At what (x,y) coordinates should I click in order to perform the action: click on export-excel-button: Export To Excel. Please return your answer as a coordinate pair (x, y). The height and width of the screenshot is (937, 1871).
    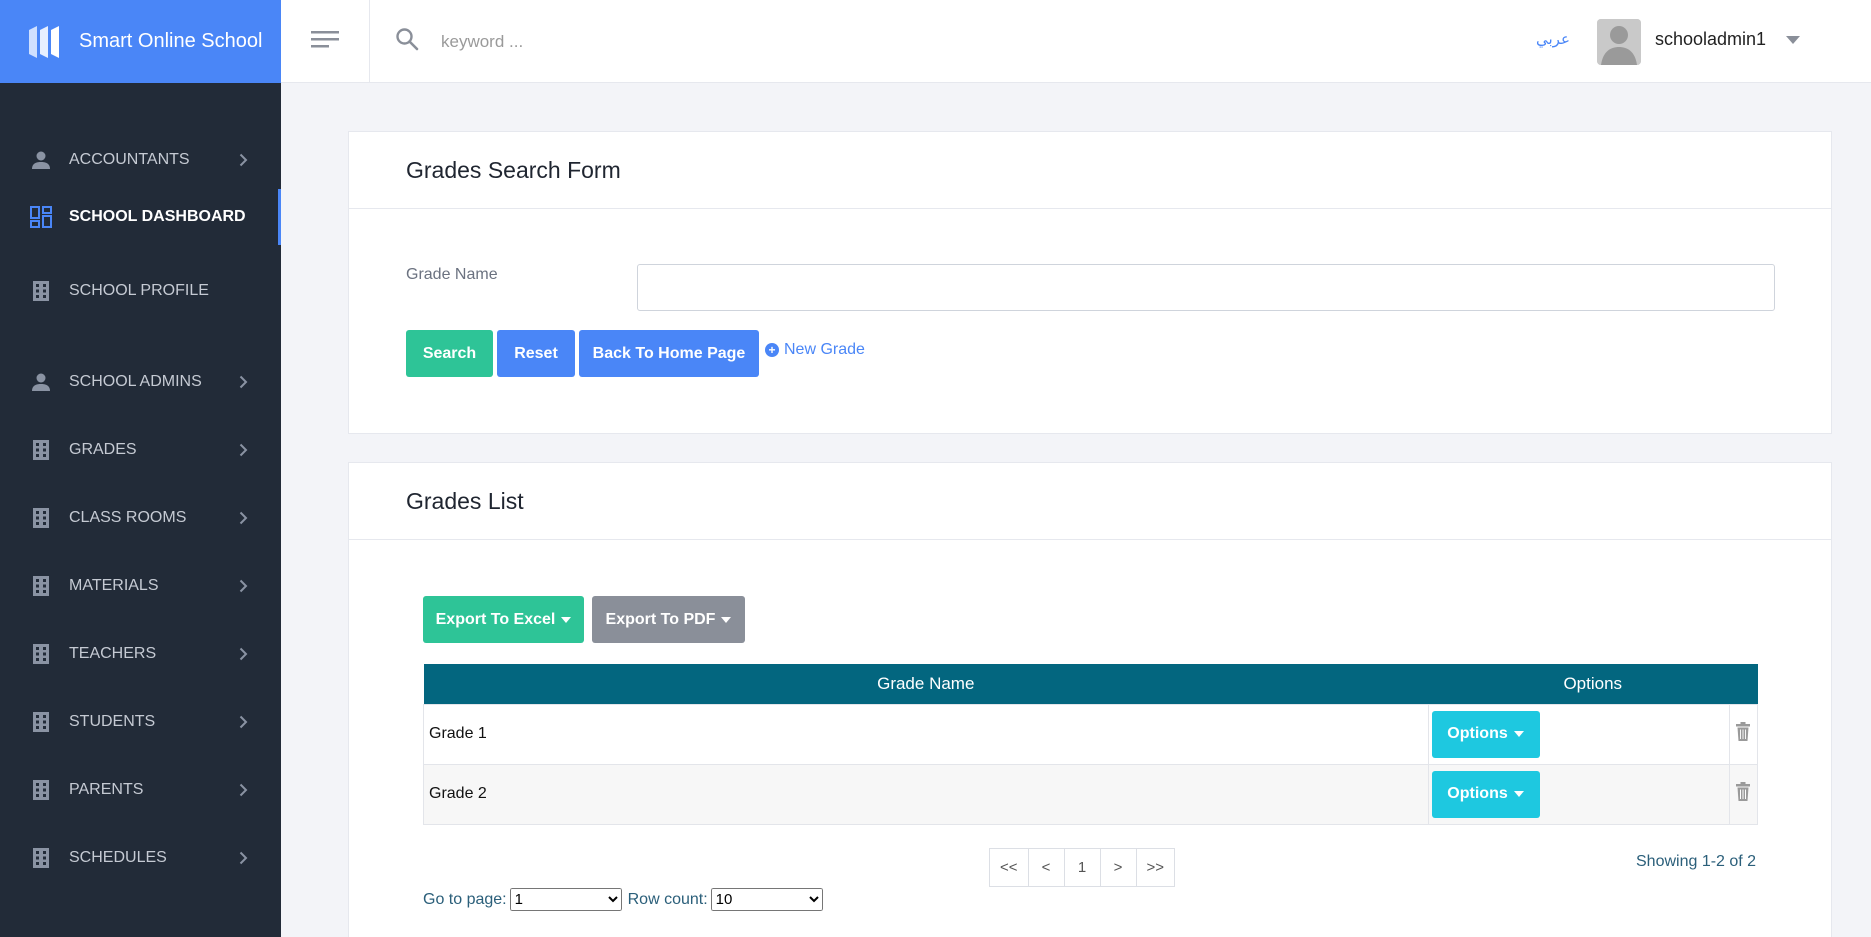
    Looking at the image, I should click on (503, 619).